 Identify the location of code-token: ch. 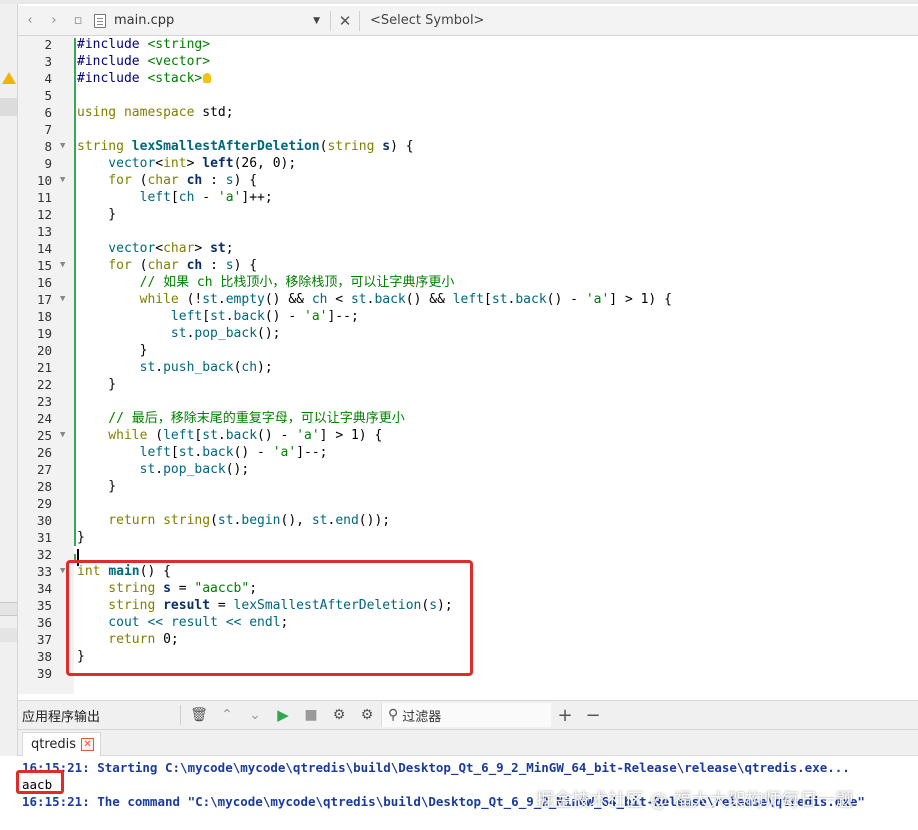
(194, 180).